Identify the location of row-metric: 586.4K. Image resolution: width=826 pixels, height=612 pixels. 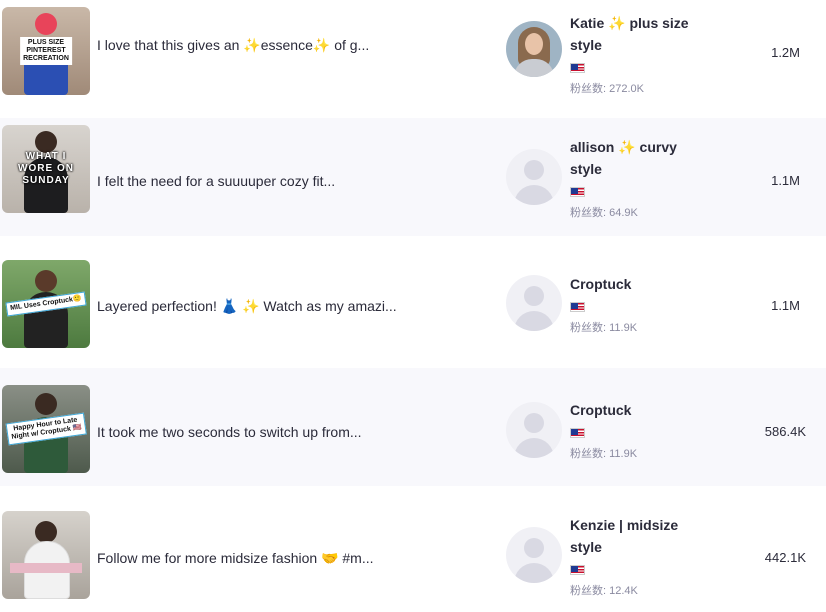
(785, 431).